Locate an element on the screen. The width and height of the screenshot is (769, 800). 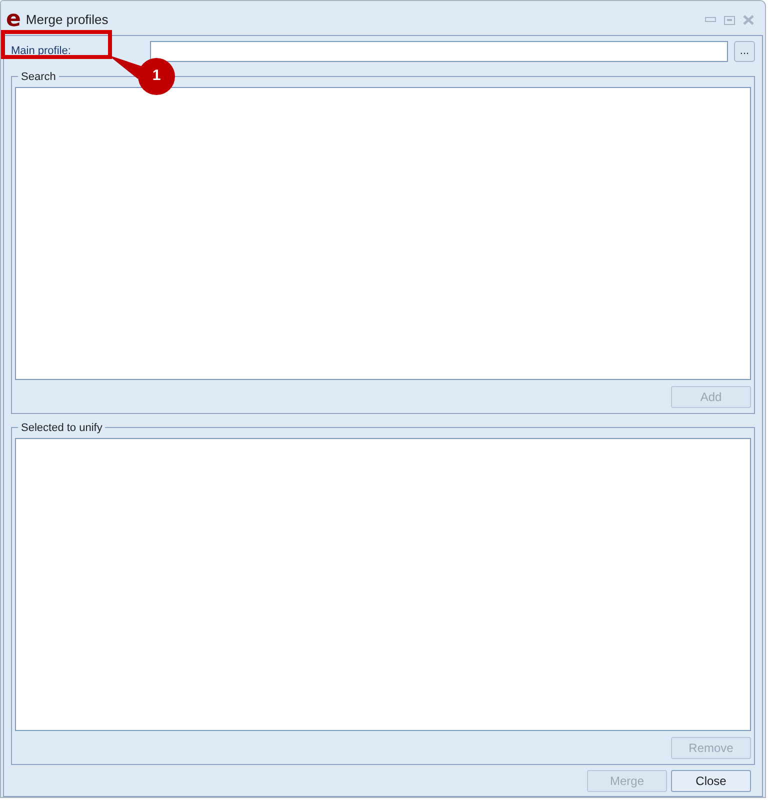
close-button: Close is located at coordinates (711, 781).